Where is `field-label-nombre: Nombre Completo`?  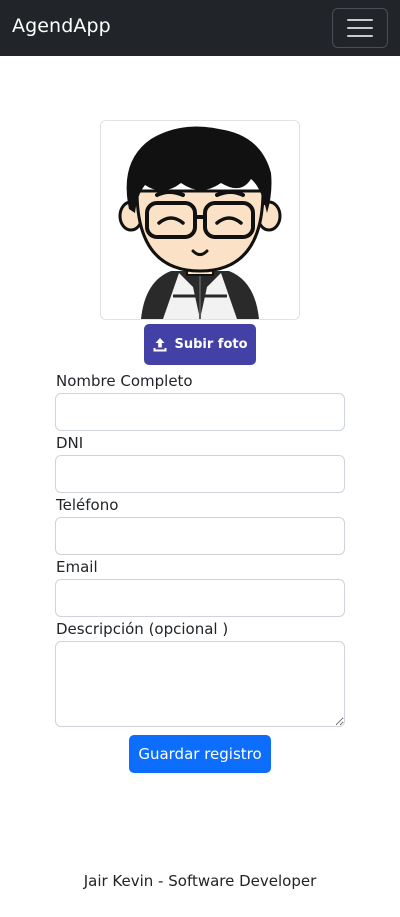 field-label-nombre: Nombre Completo is located at coordinates (124, 381).